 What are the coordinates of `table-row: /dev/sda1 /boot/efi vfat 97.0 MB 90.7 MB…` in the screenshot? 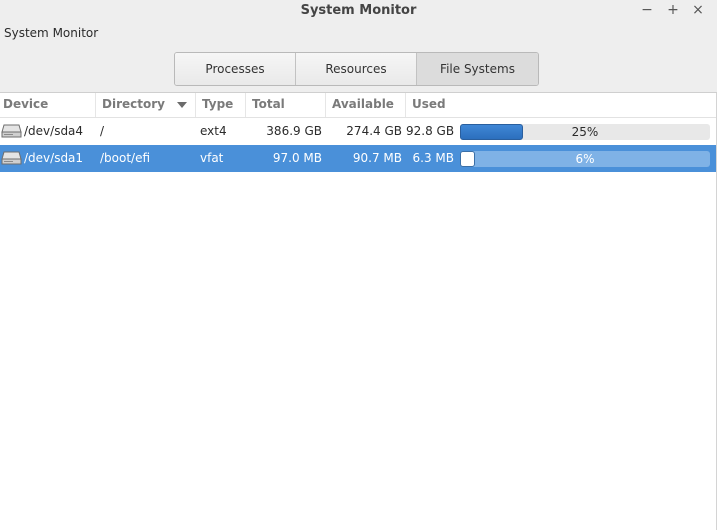 It's located at (358, 158).